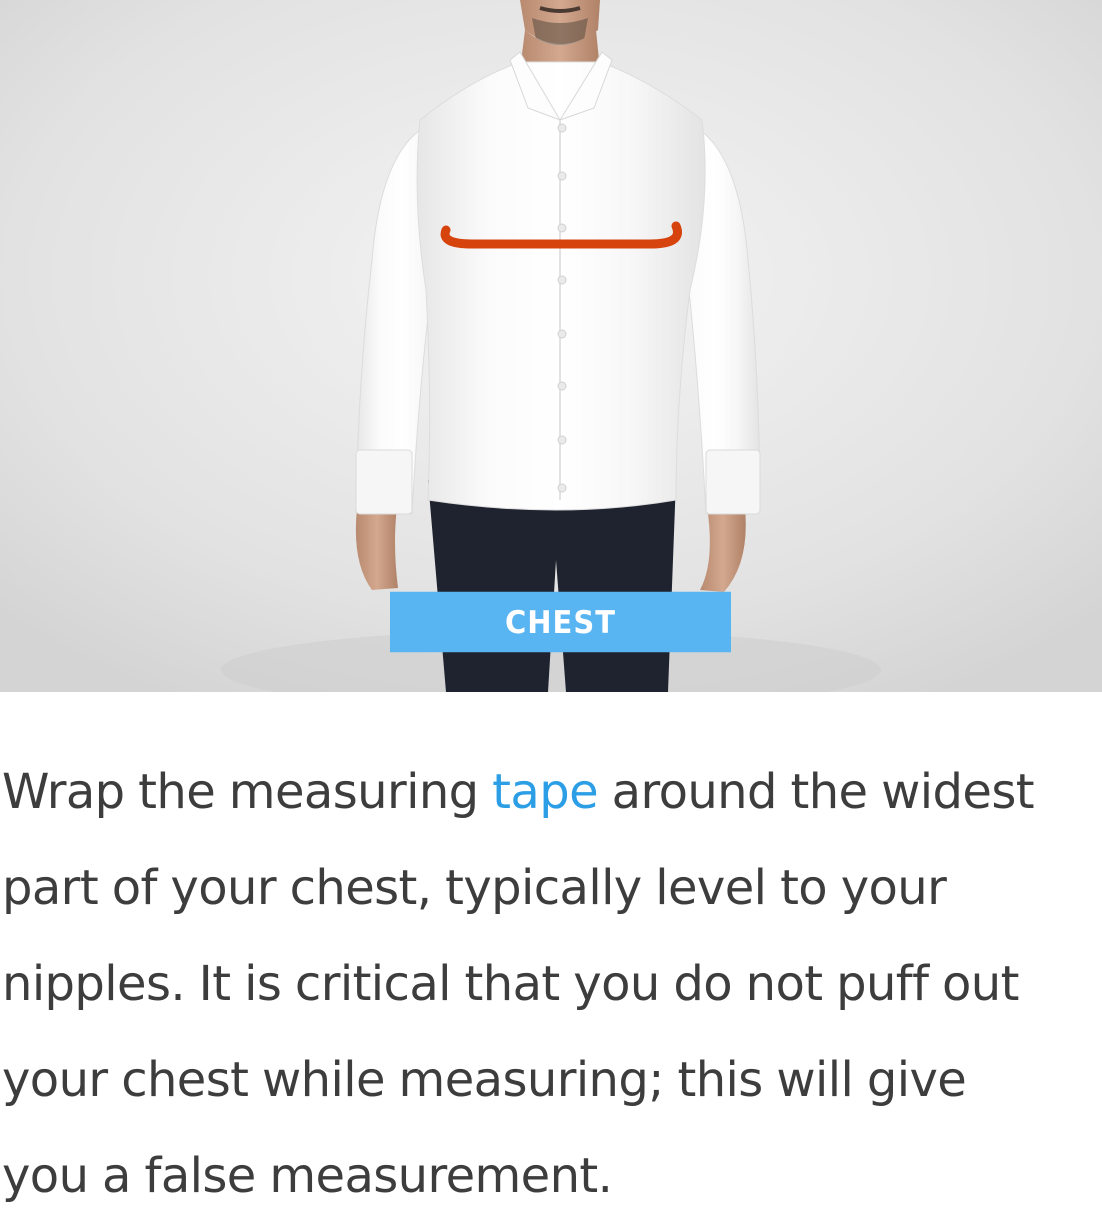 The width and height of the screenshot is (1102, 1224). What do you see at coordinates (545, 792) in the screenshot?
I see `tape-link: tape` at bounding box center [545, 792].